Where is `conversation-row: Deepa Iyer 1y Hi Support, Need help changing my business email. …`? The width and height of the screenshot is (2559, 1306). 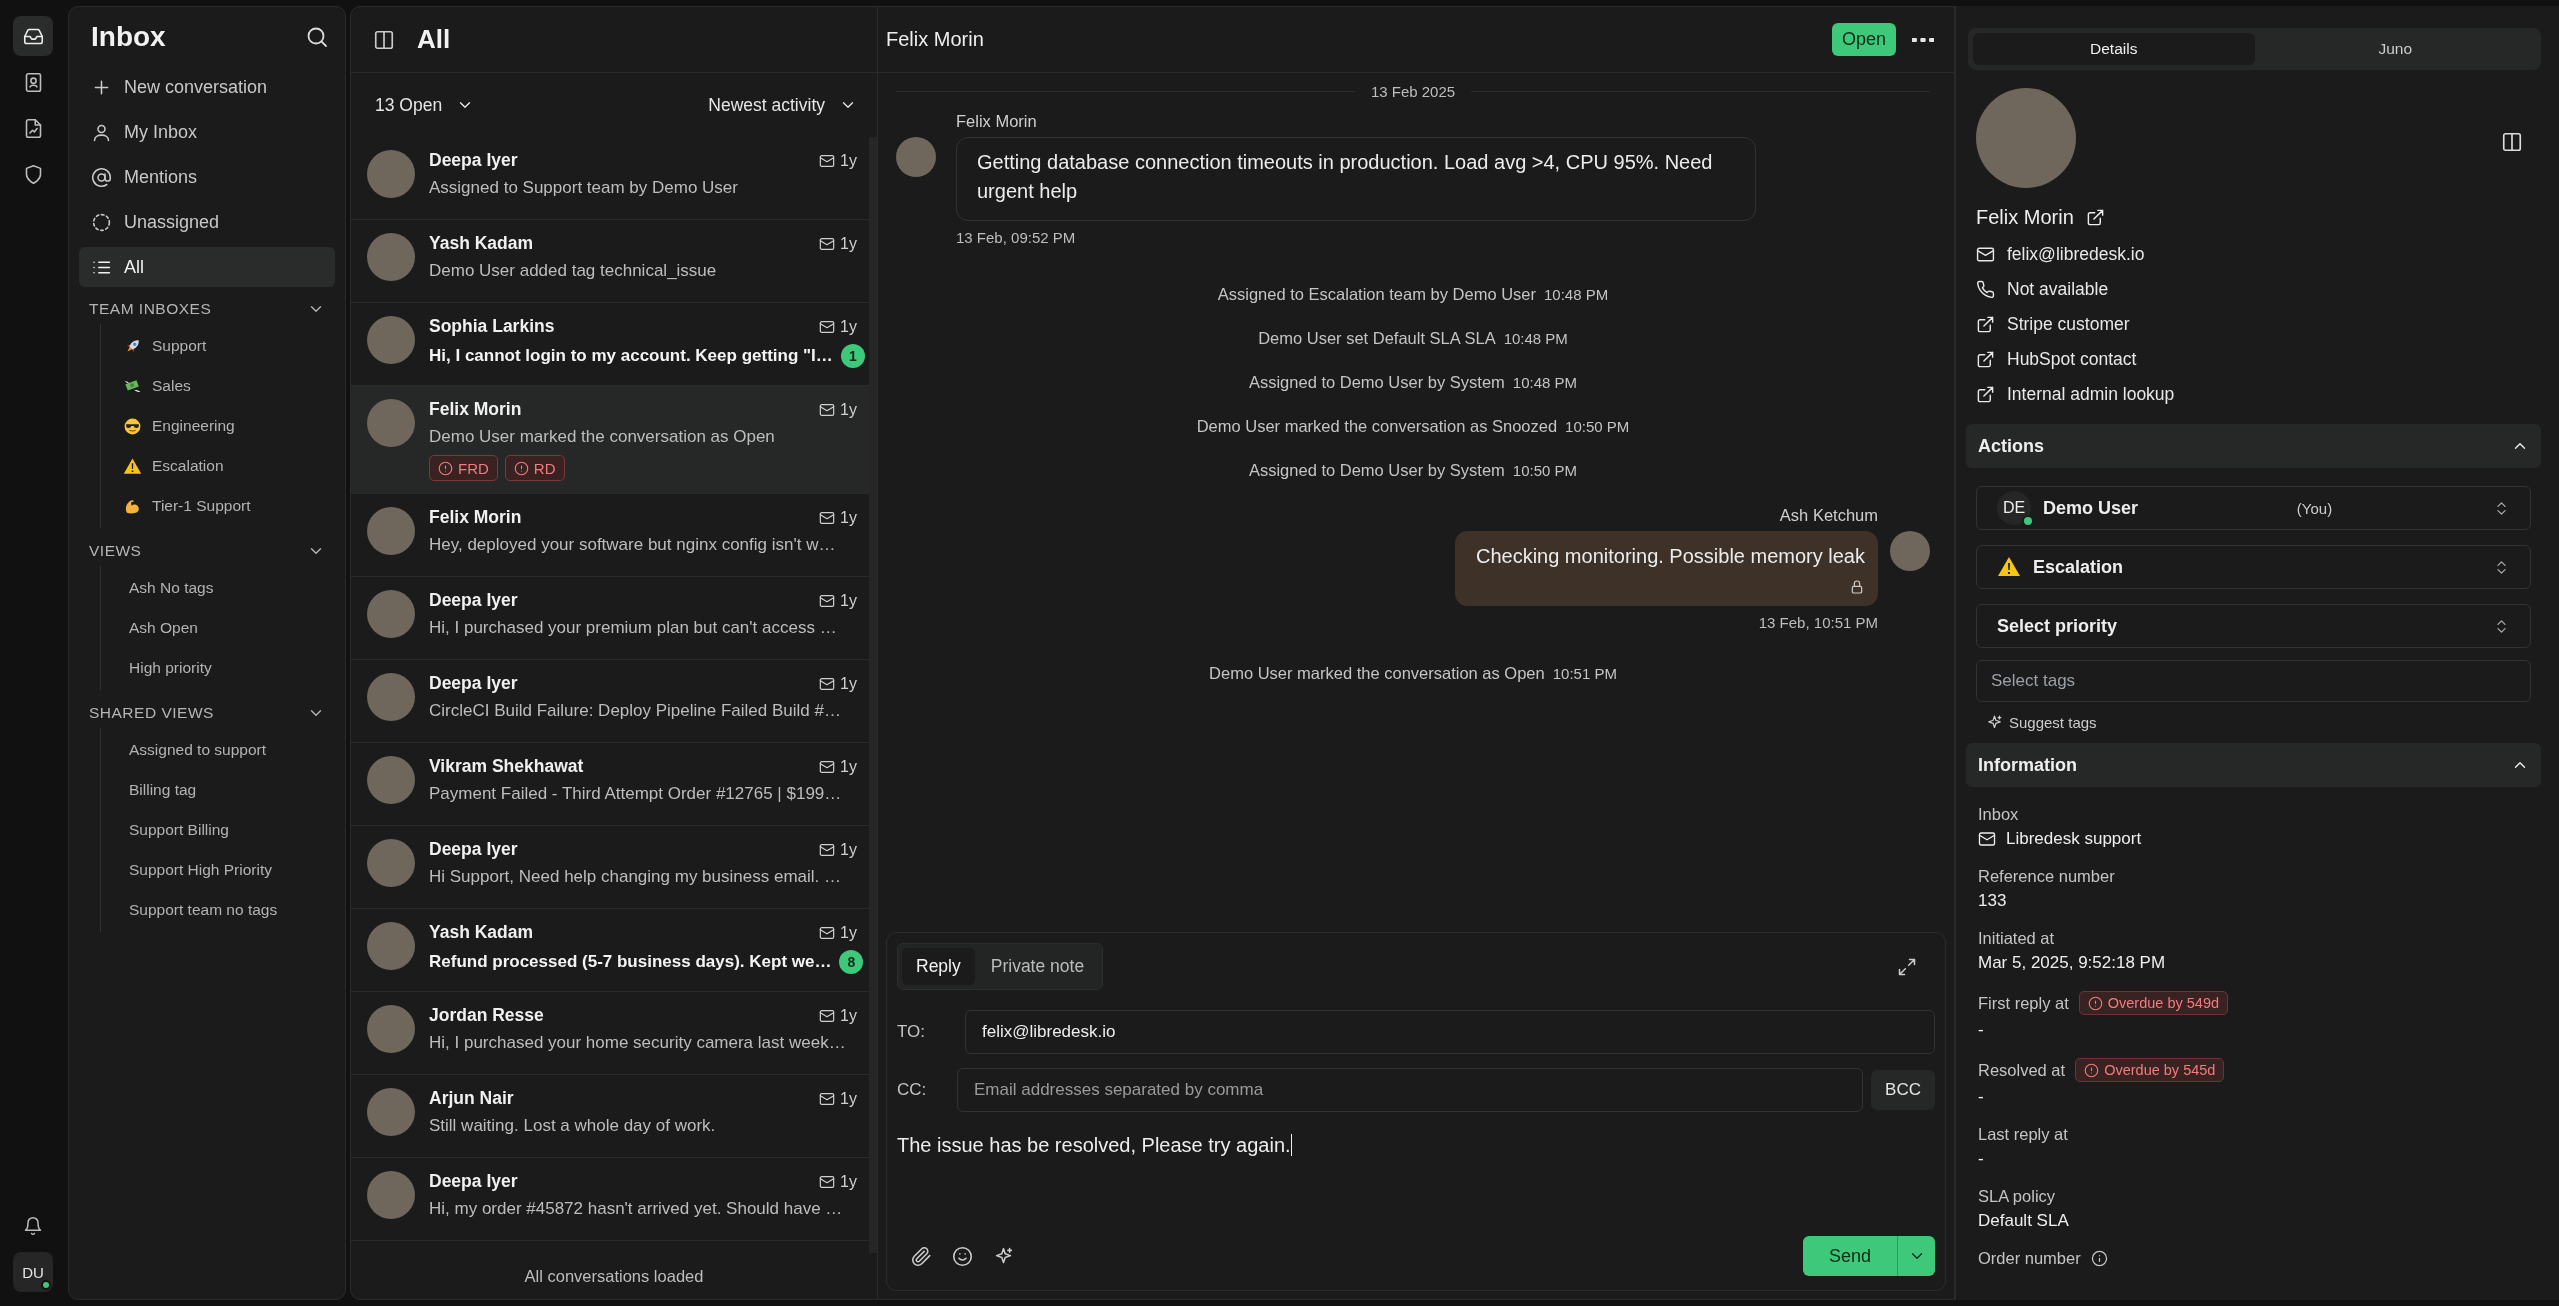 conversation-row: Deepa Iyer 1y Hi Support, Need help changing my business email. … is located at coordinates (610, 867).